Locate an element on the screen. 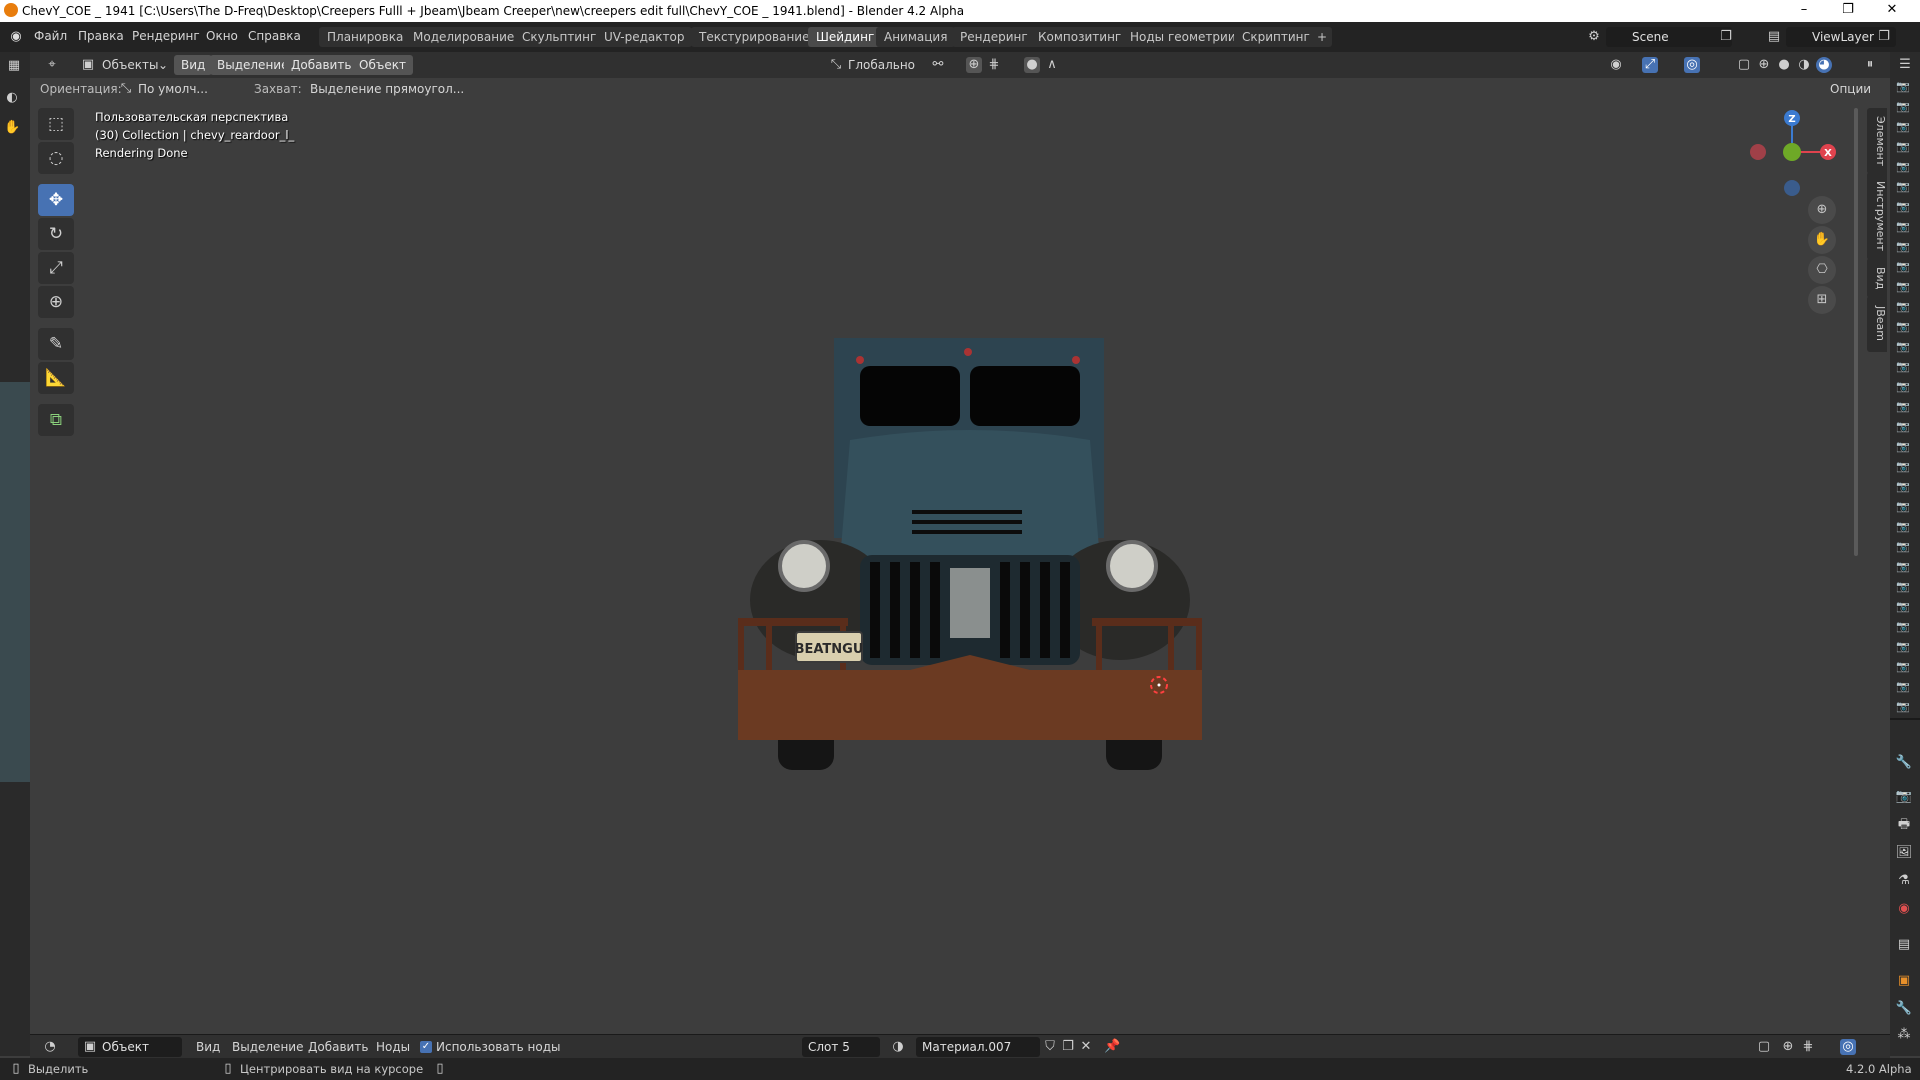 This screenshot has height=1080, width=1920. modifier-properties-icon: 🔧 is located at coordinates (1904, 1009).